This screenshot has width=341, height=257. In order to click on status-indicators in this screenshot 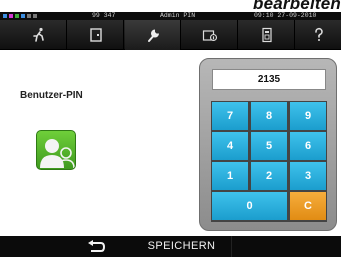, I will do `click(20, 16)`.